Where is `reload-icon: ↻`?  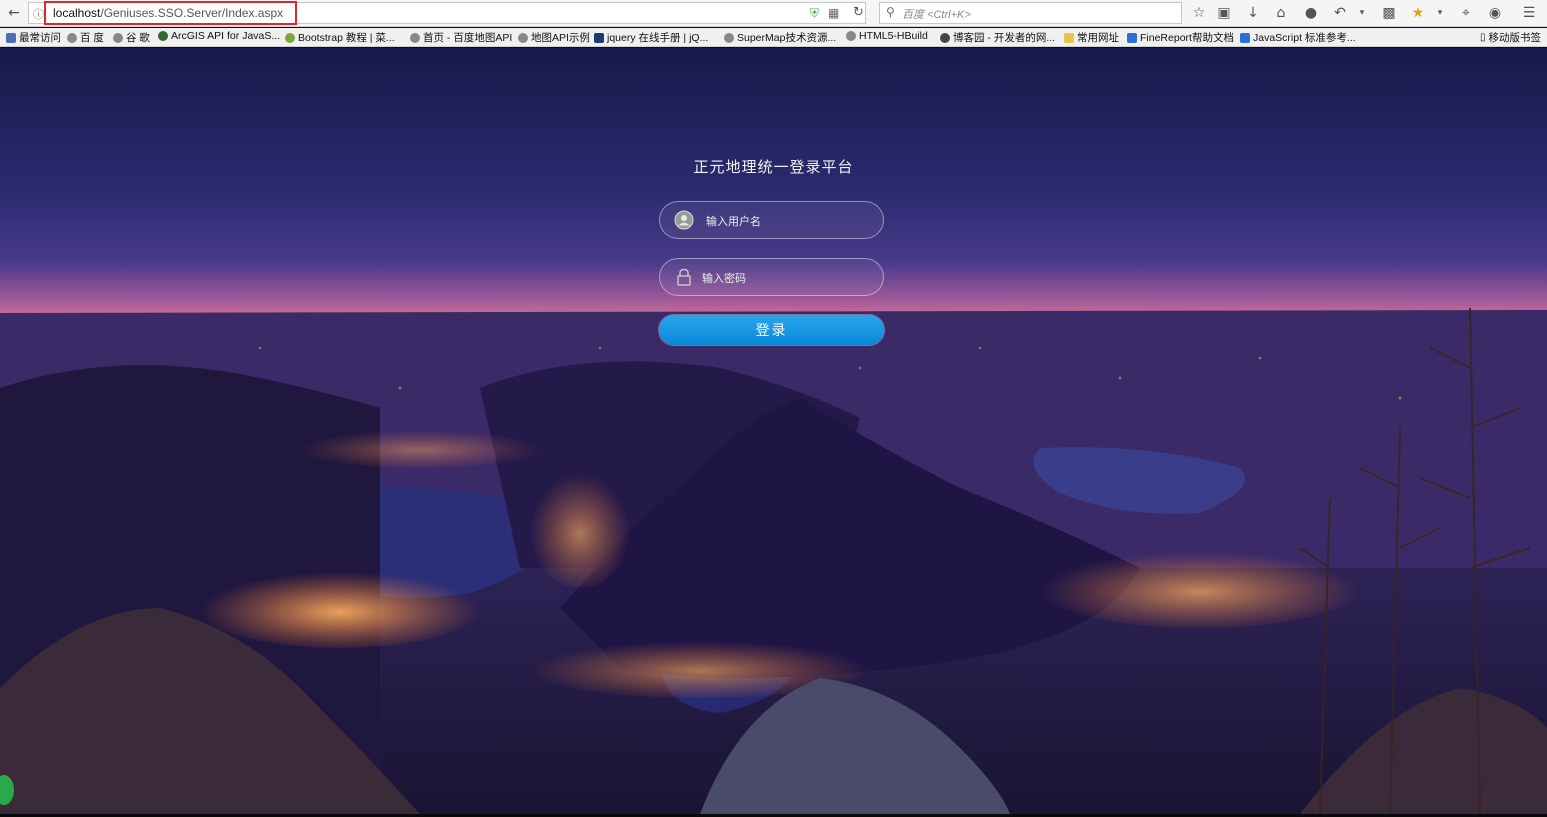 reload-icon: ↻ is located at coordinates (858, 12).